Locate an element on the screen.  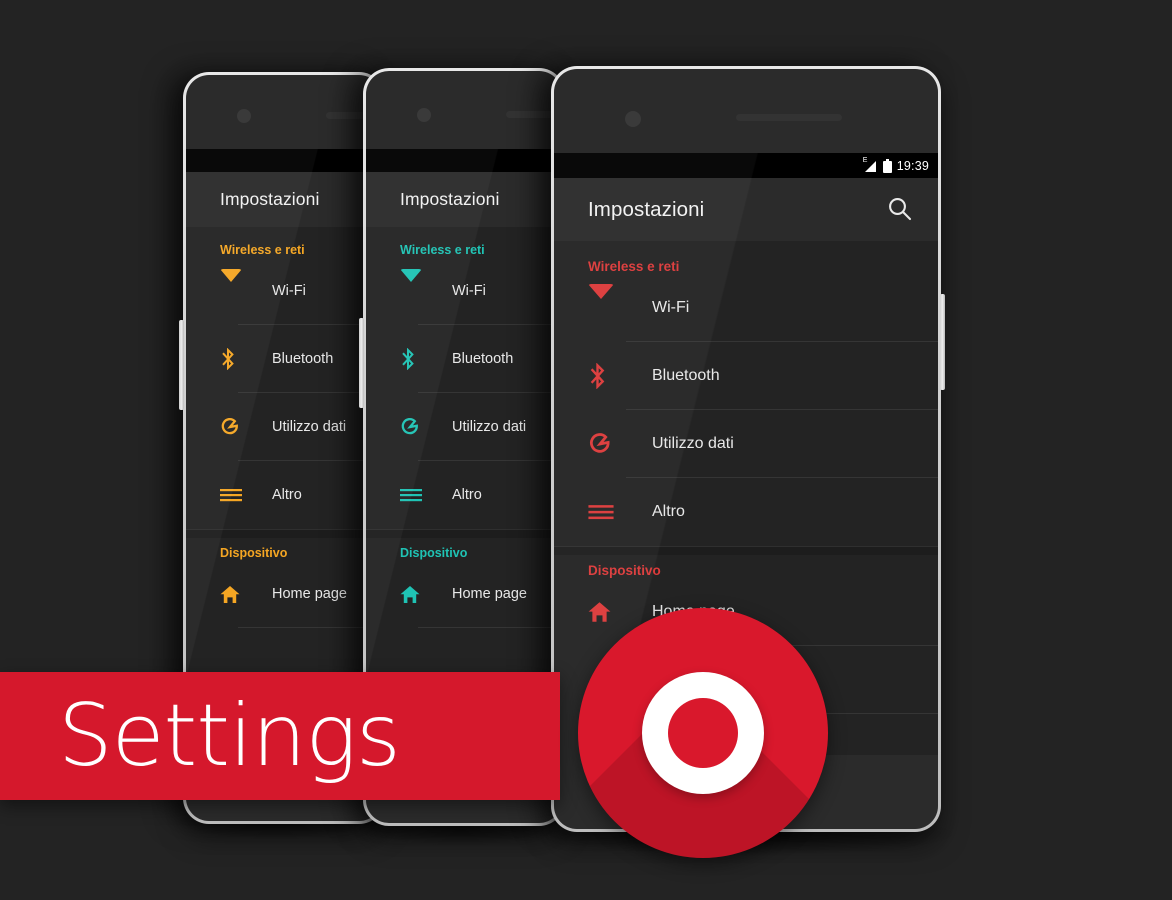
earpiece-speaker is located at coordinates (789, 117).